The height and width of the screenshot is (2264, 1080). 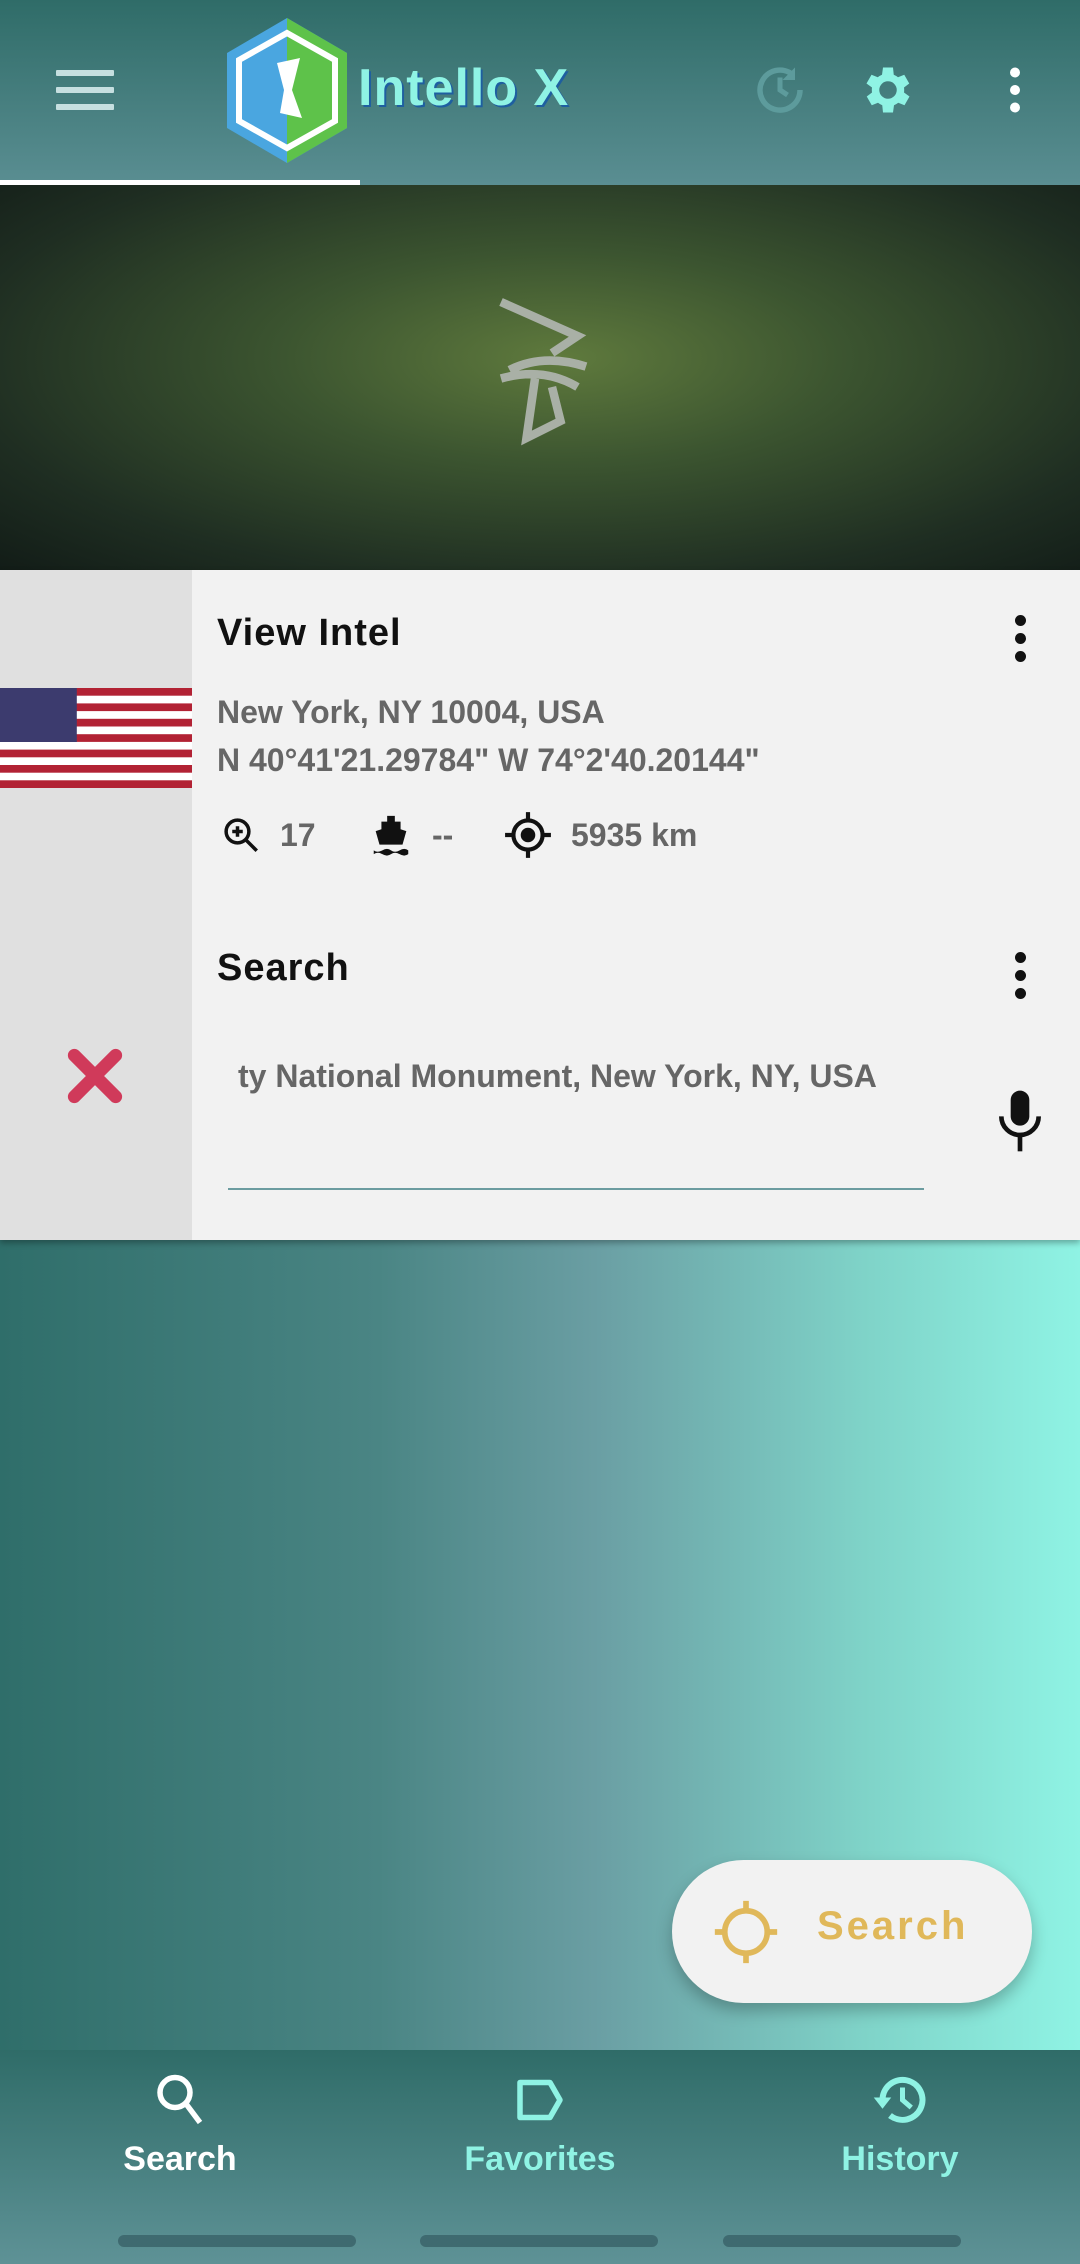 What do you see at coordinates (528, 835) in the screenshot?
I see `gps-fixed-icon` at bounding box center [528, 835].